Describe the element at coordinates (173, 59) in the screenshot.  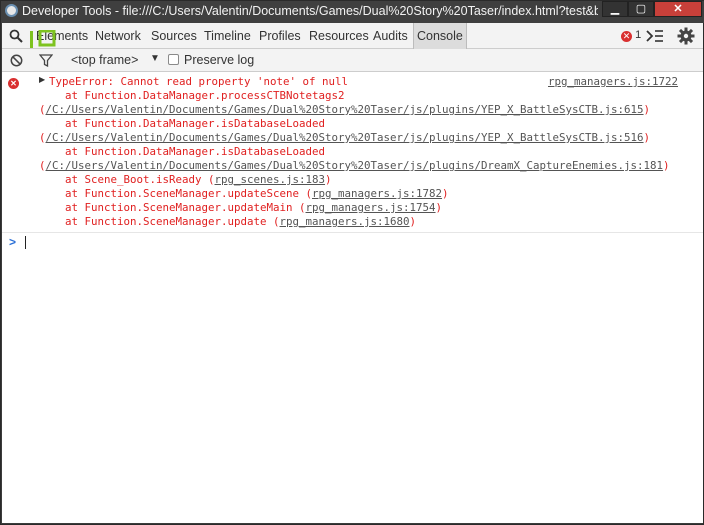
I see `preserve-log-checkbox` at that location.